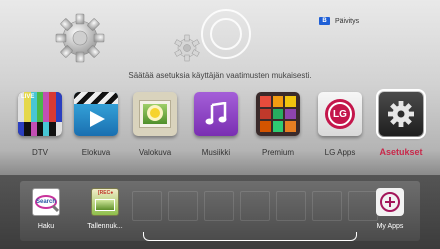  What do you see at coordinates (401, 152) in the screenshot?
I see `app-label: Asetukset` at bounding box center [401, 152].